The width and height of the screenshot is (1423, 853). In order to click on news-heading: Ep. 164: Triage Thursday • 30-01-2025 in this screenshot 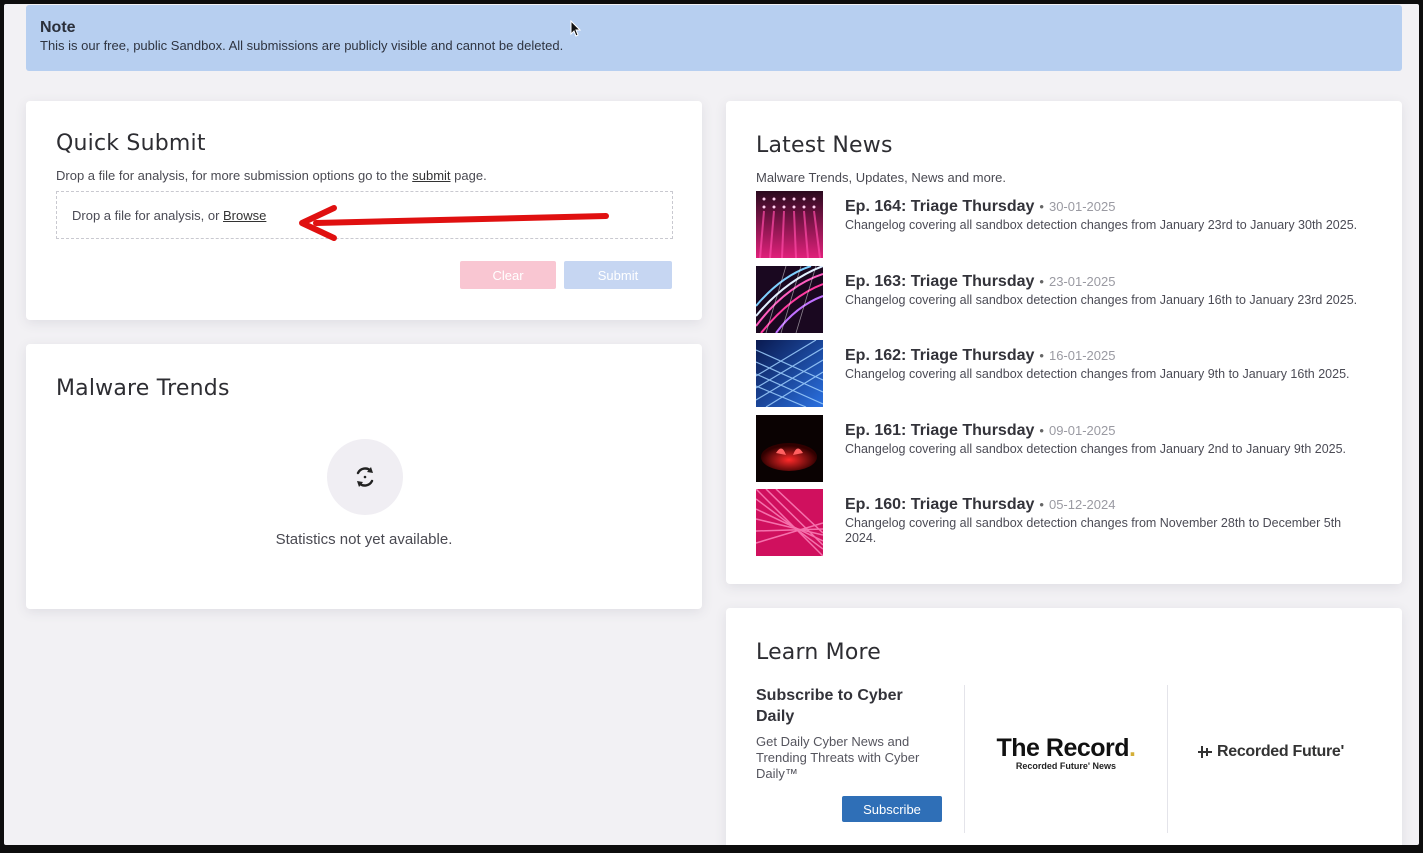, I will do `click(1105, 207)`.